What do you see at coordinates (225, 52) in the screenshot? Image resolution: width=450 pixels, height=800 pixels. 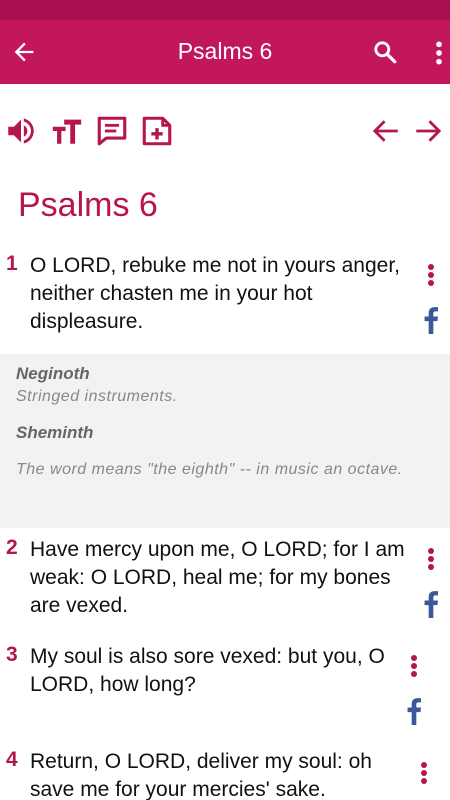 I see `app-bar: Psalms 6` at bounding box center [225, 52].